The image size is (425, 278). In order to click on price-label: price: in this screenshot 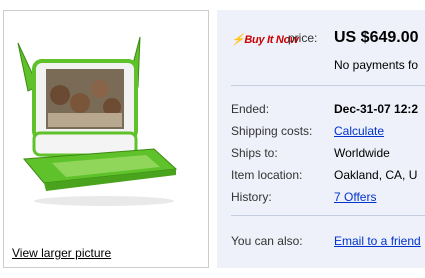, I will do `click(303, 38)`.